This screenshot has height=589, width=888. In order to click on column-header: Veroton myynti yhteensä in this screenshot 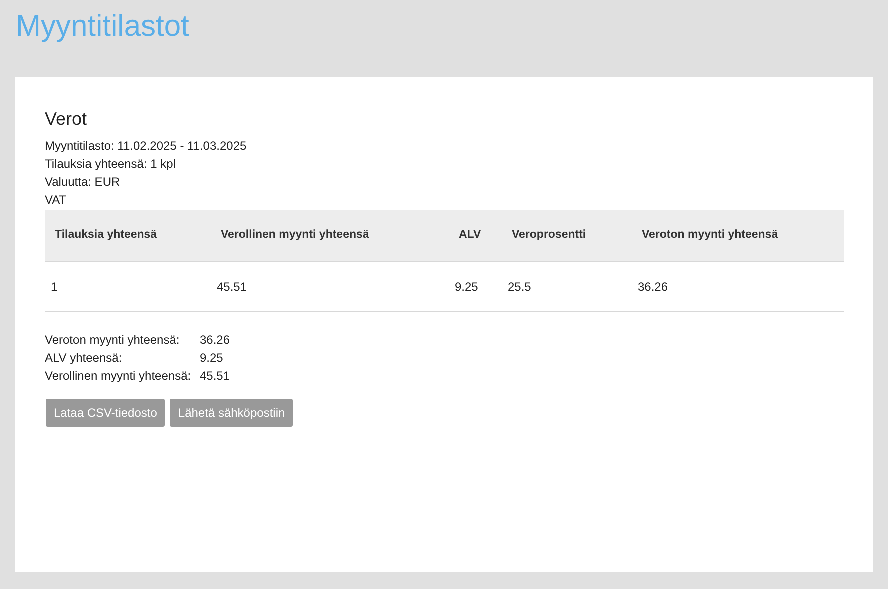, I will do `click(710, 235)`.